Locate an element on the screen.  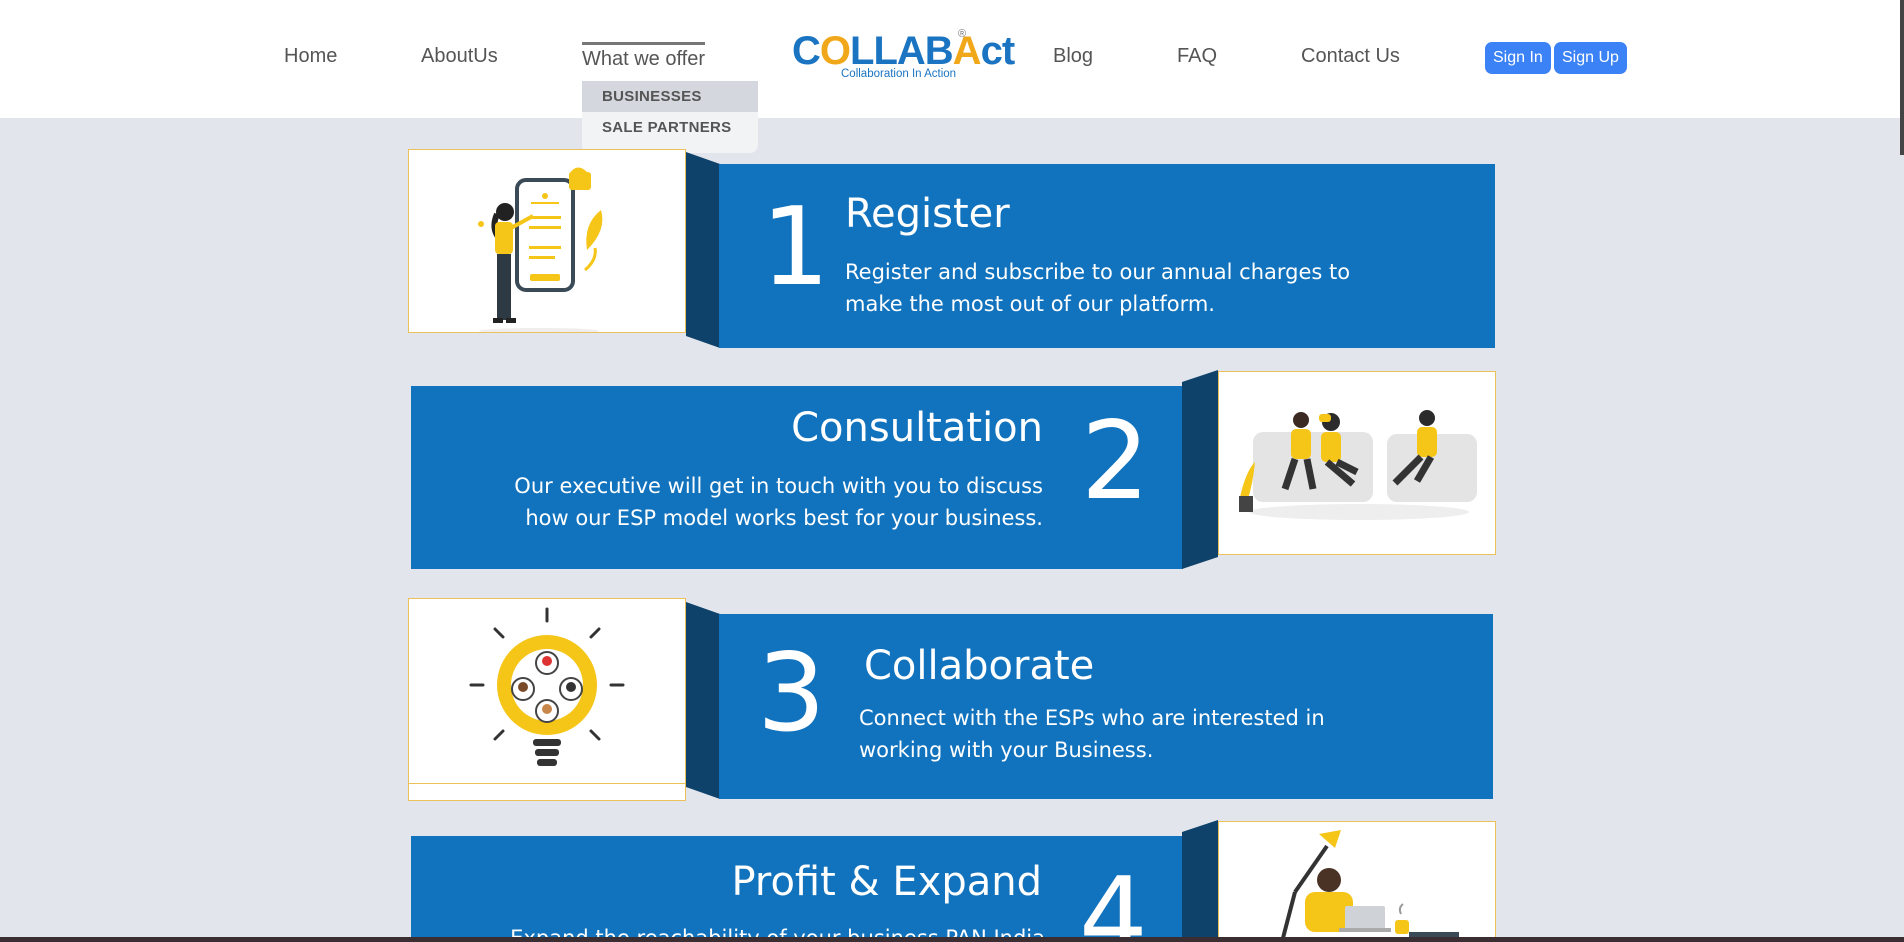
nav-blog: Blog is located at coordinates (1073, 56).